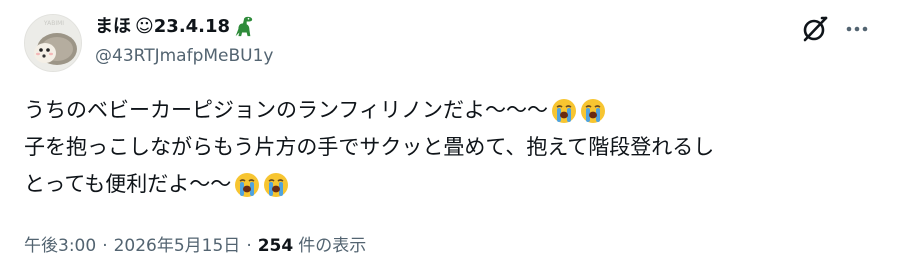 The image size is (903, 273). I want to click on tweet-line-2: 子を抱っこしながらもう片方の手でサクッと畳めて、抱えて階段登れるし, so click(454, 147).